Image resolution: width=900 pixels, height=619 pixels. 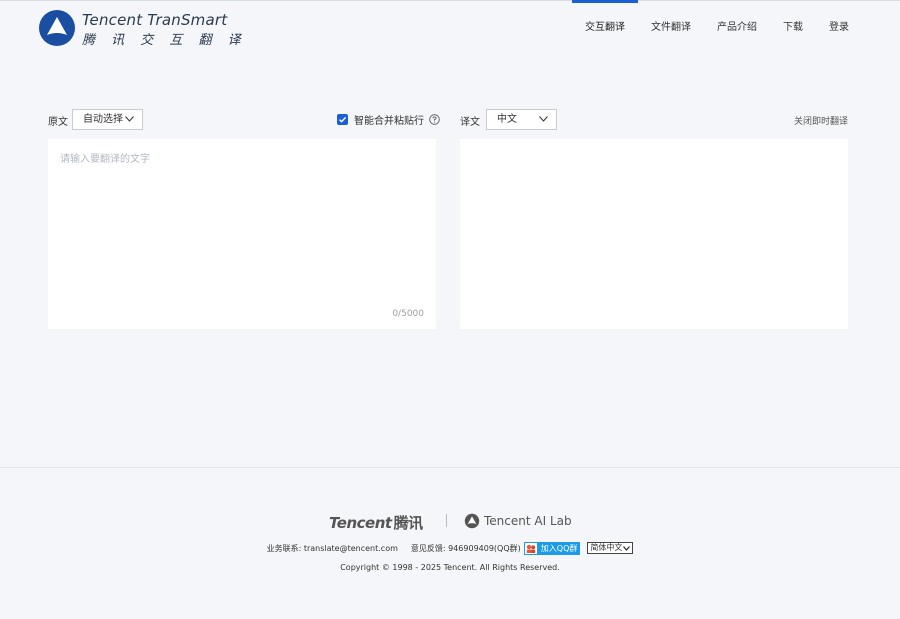 What do you see at coordinates (472, 521) in the screenshot?
I see `ailab-icon` at bounding box center [472, 521].